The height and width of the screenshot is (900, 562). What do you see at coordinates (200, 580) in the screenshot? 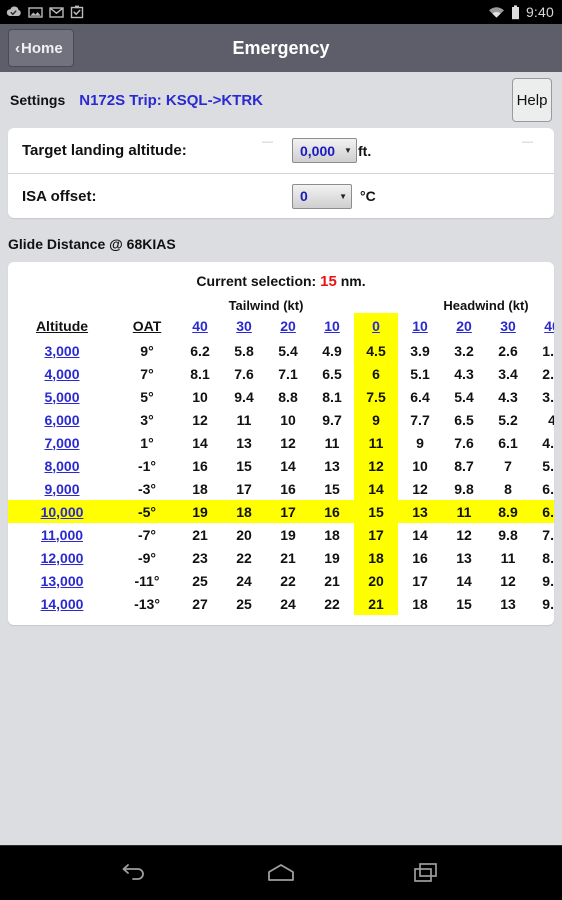
I see `glide-distance-cell: 25` at bounding box center [200, 580].